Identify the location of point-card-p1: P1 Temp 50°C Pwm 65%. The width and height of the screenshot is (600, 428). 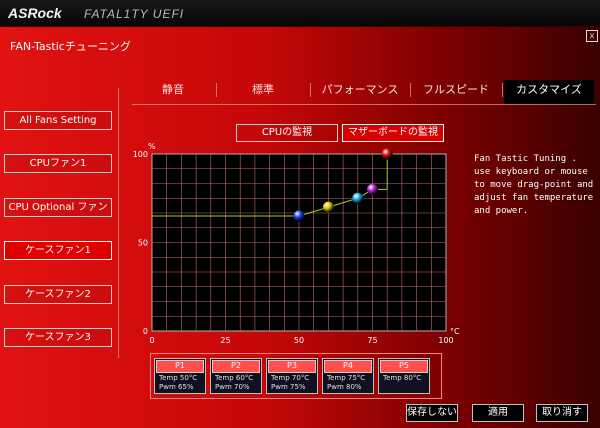
(180, 376).